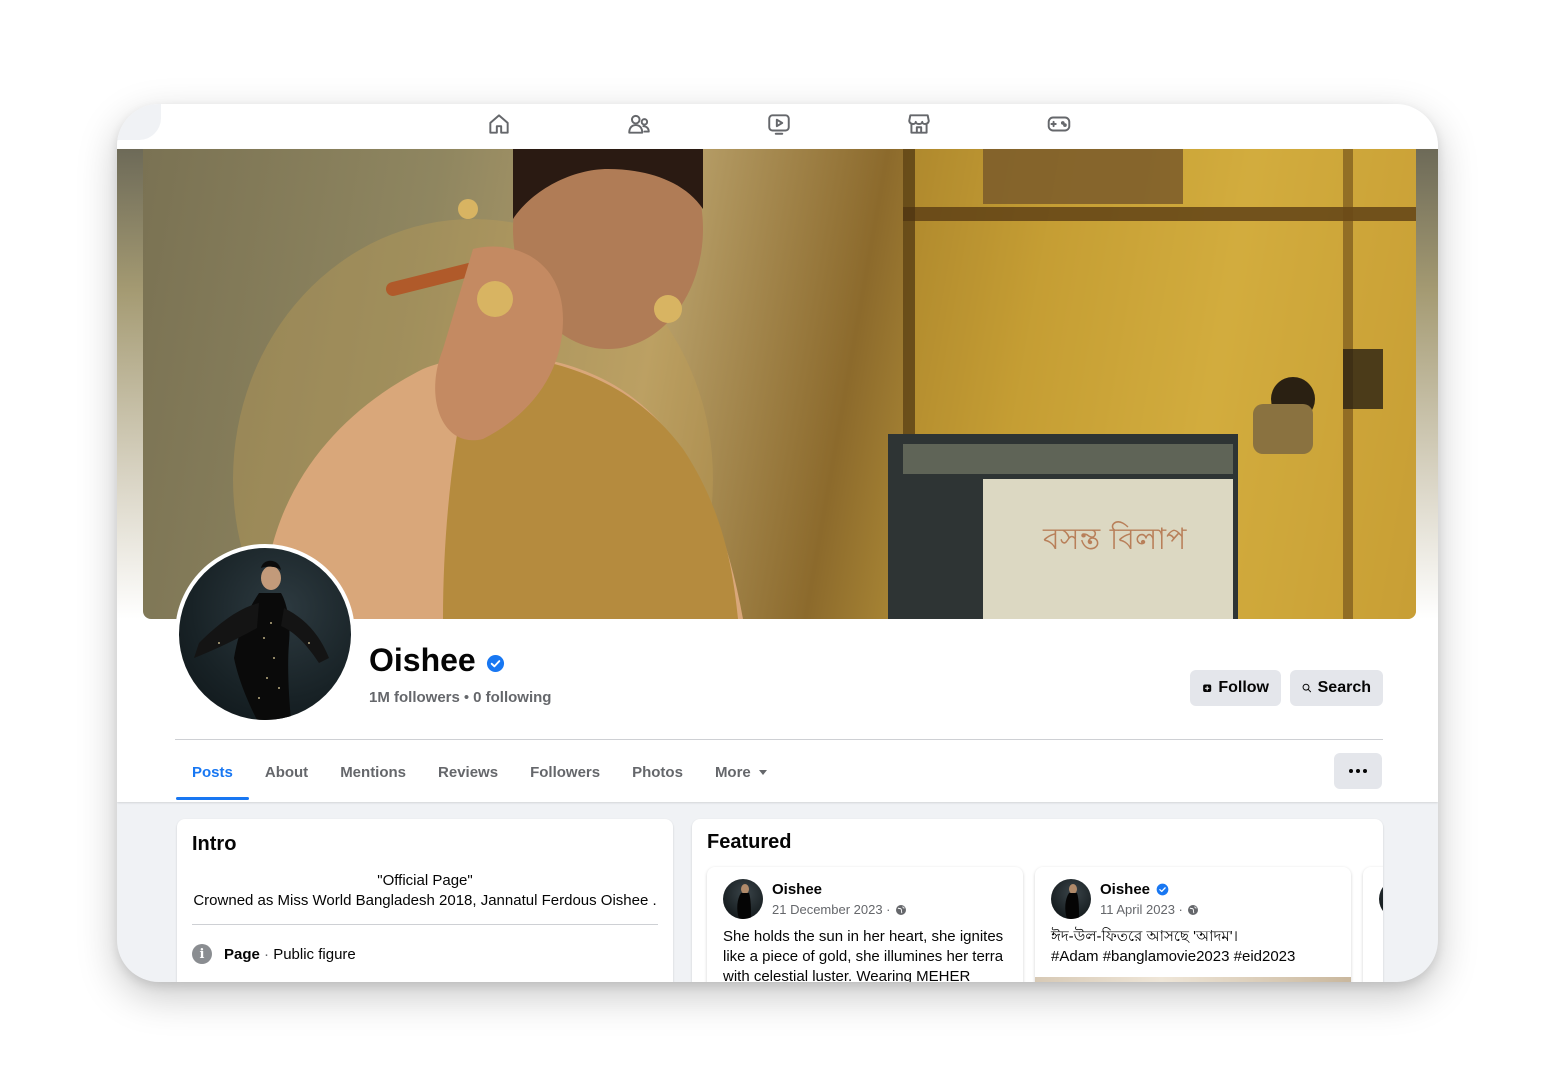  Describe the element at coordinates (1193, 979) in the screenshot. I see `post-image` at that location.